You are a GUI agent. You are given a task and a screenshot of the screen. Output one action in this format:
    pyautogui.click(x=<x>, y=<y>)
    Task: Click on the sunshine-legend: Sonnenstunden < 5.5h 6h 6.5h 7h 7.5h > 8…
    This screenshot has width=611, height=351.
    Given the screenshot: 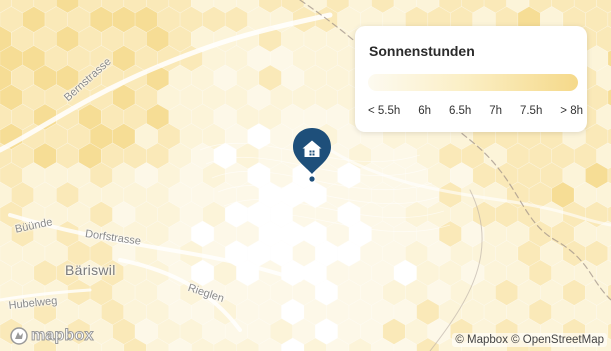 What is the action you would take?
    pyautogui.click(x=471, y=79)
    